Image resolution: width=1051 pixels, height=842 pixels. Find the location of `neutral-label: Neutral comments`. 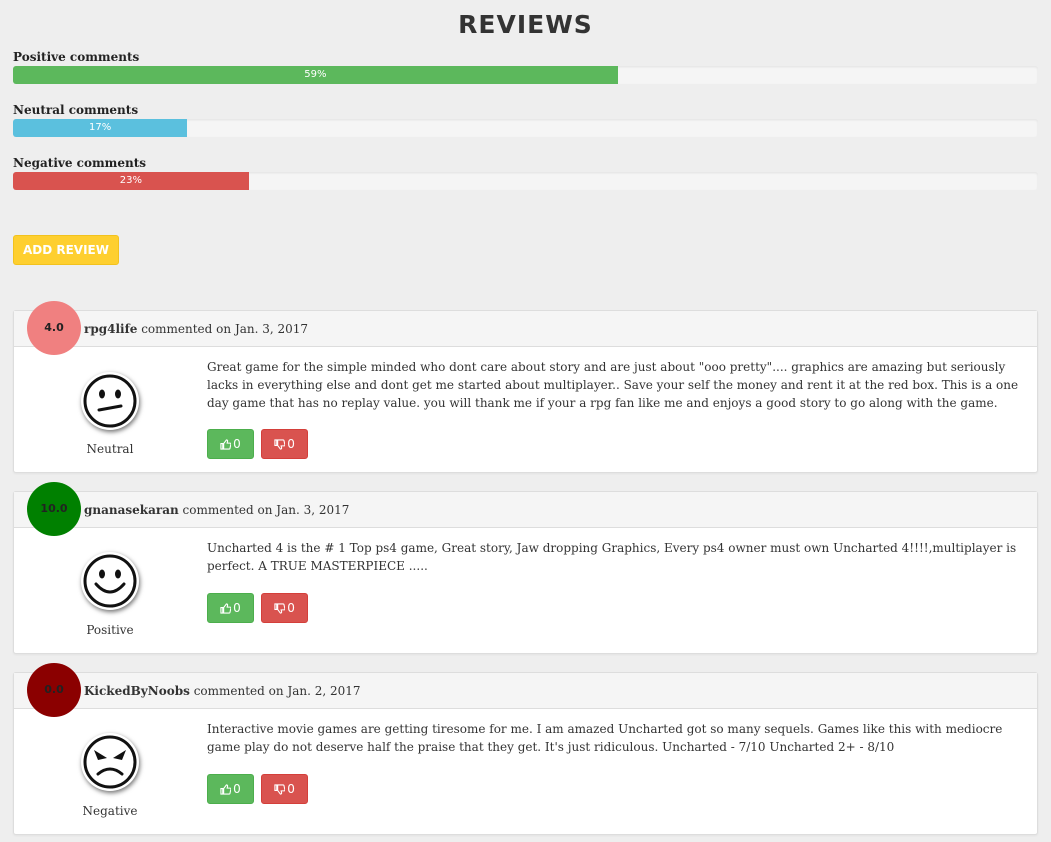

neutral-label: Neutral comments is located at coordinates (76, 110).